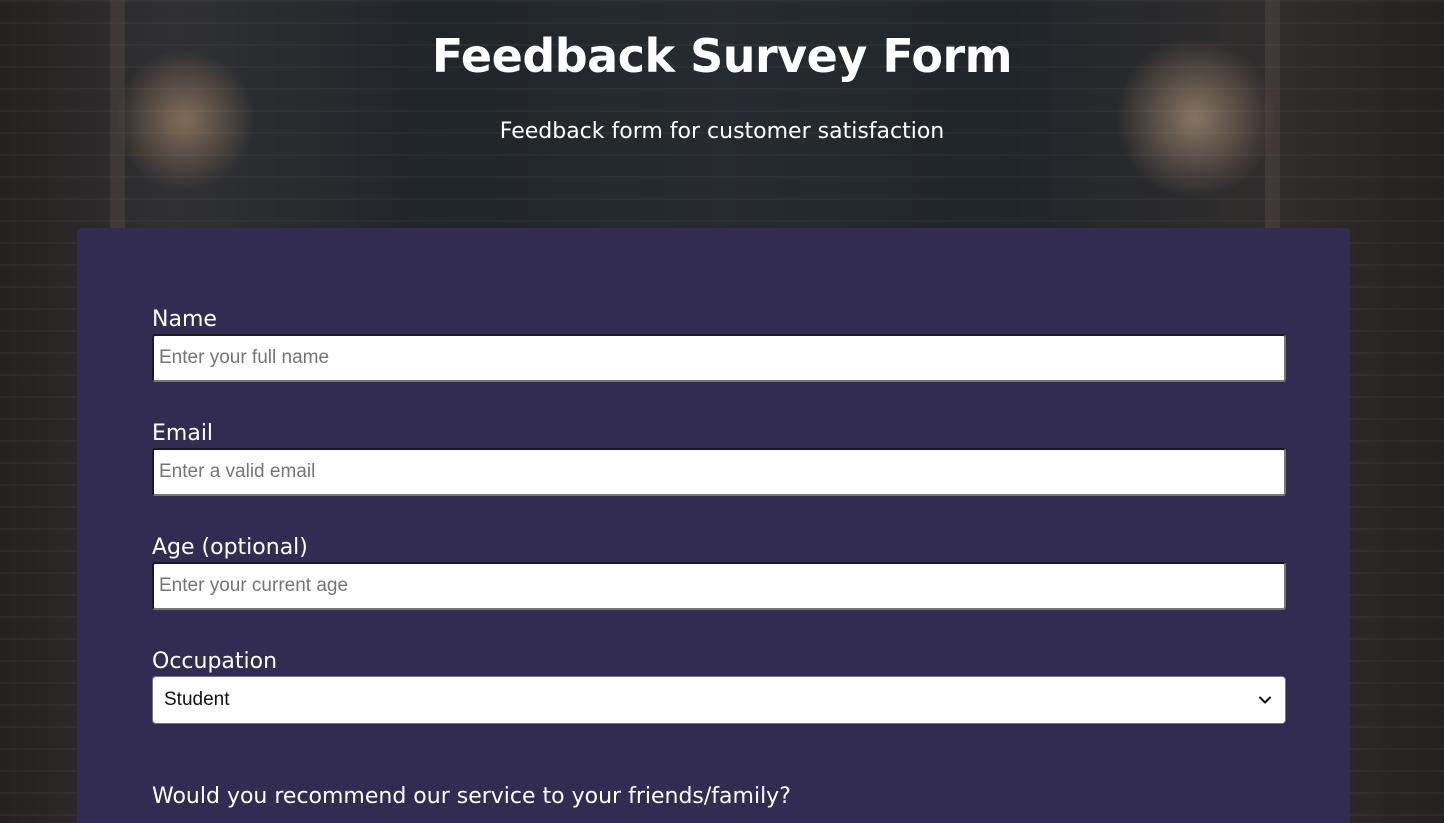  I want to click on name-input, so click(719, 358).